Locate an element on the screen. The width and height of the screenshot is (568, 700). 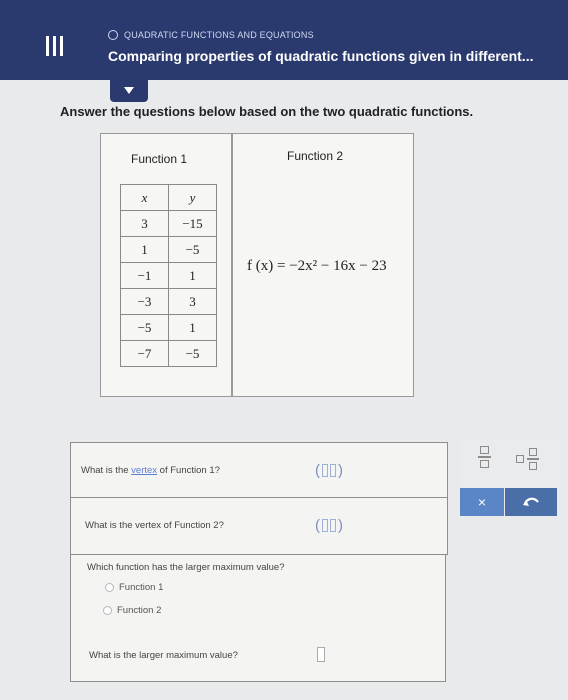
cell-x: −1 is located at coordinates (144, 275).